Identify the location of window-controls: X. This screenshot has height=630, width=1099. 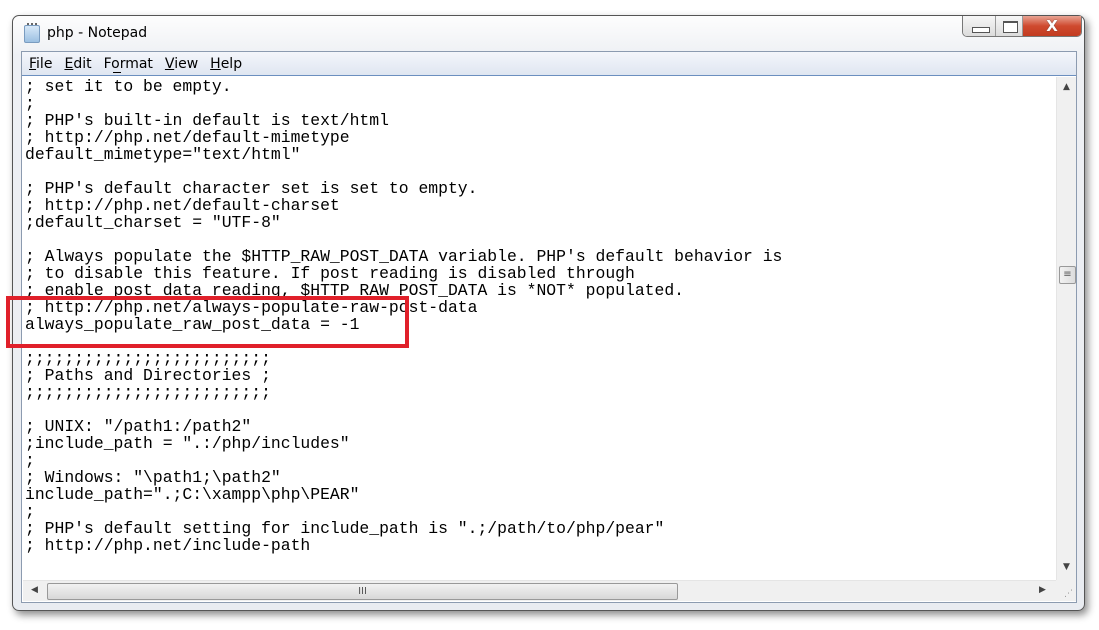
(1022, 26).